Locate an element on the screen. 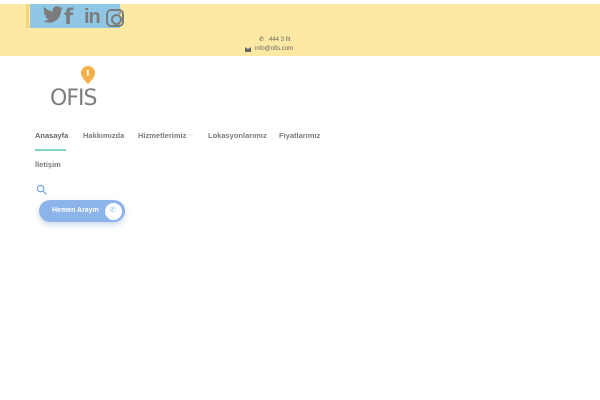  nav-item-hizmetlerimiz: Hizmetlerimiz ﹀ is located at coordinates (165, 135).